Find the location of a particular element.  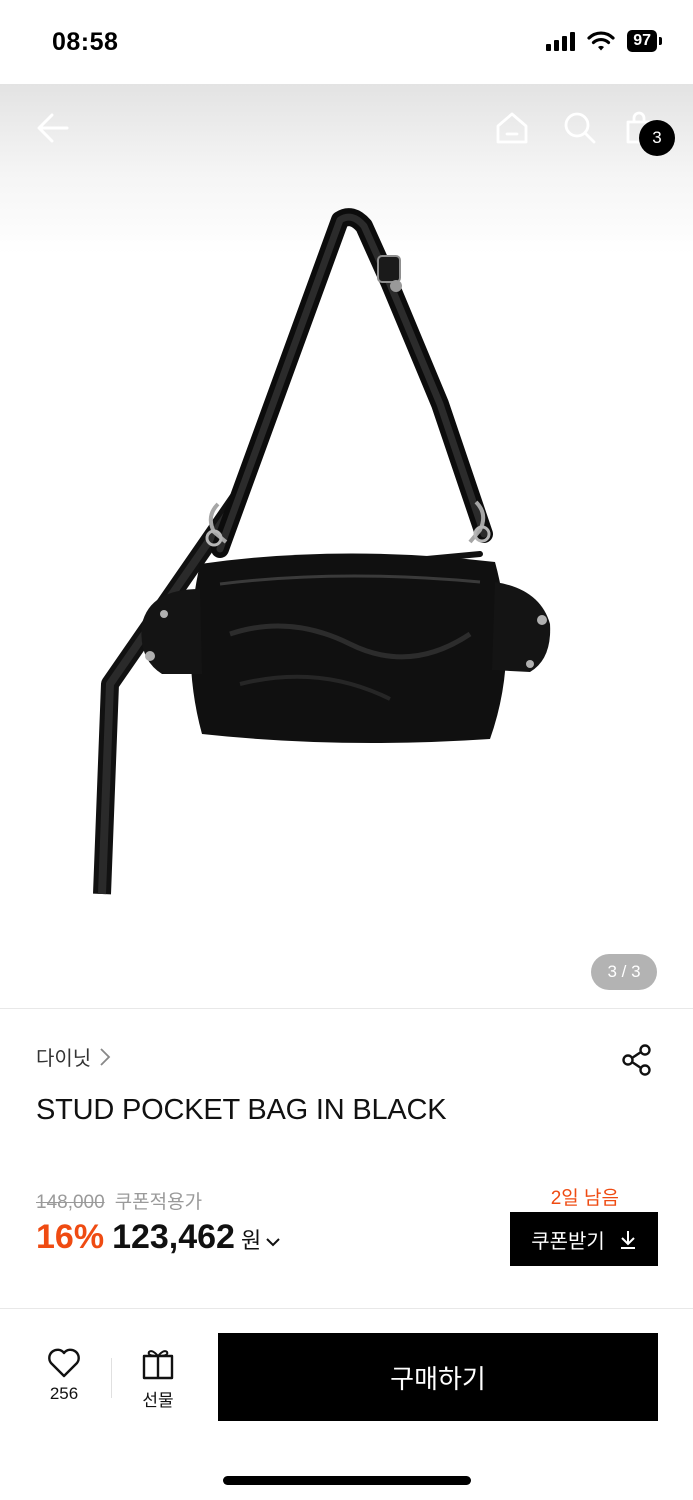

coupon-price-label: 쿠폰적용가 is located at coordinates (158, 1202).